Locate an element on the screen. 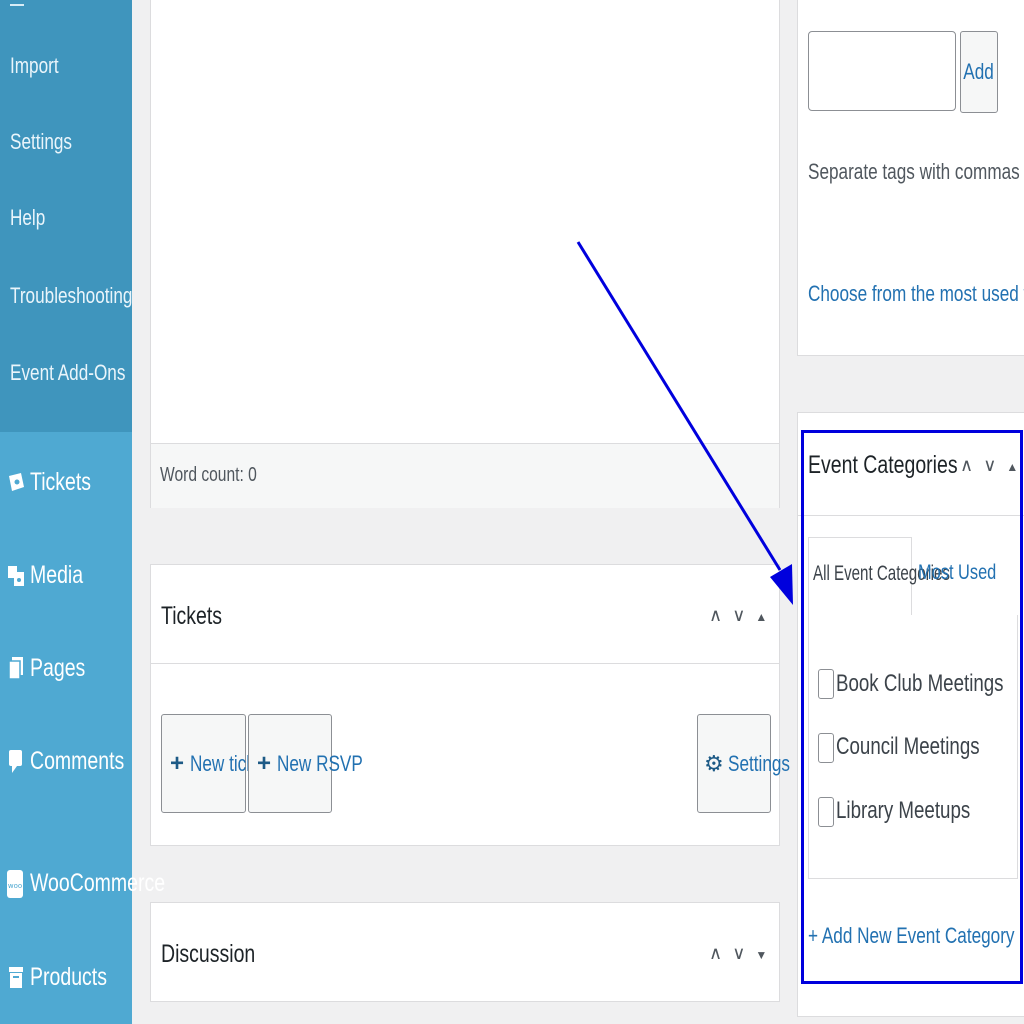 Image resolution: width=1024 pixels, height=1024 pixels. category-label-book-club: Book Club Meetings is located at coordinates (920, 683).